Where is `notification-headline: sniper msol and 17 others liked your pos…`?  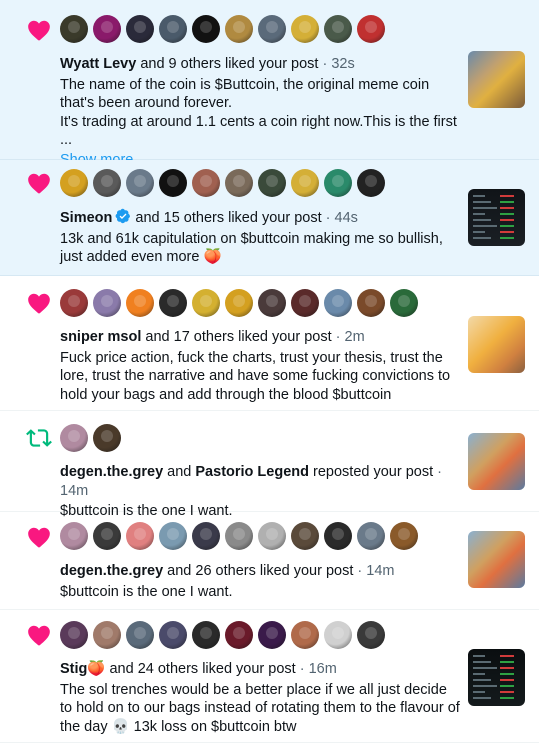 notification-headline: sniper msol and 17 others liked your pos… is located at coordinates (260, 337).